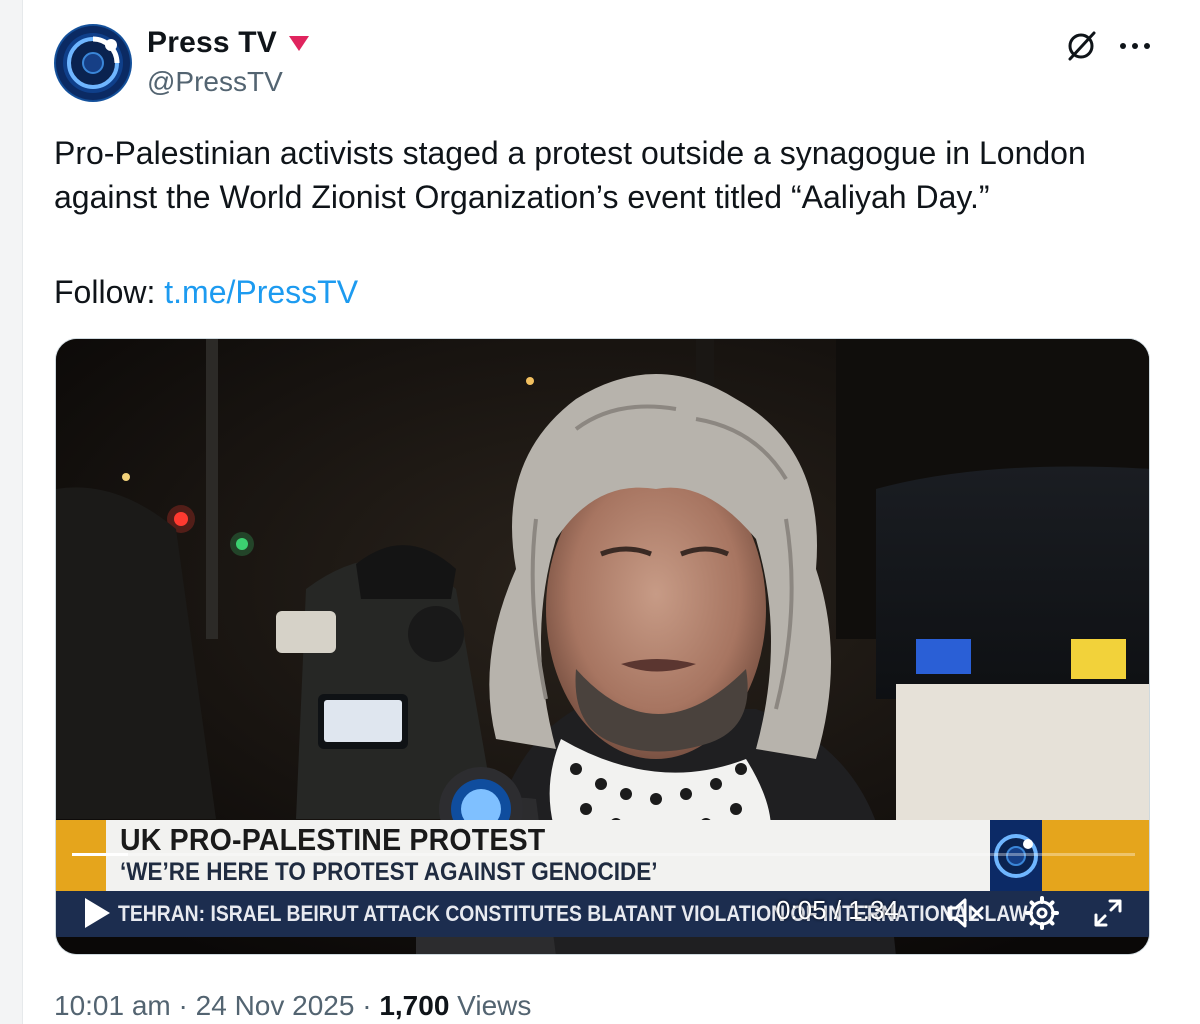  I want to click on settings-button, so click(1042, 913).